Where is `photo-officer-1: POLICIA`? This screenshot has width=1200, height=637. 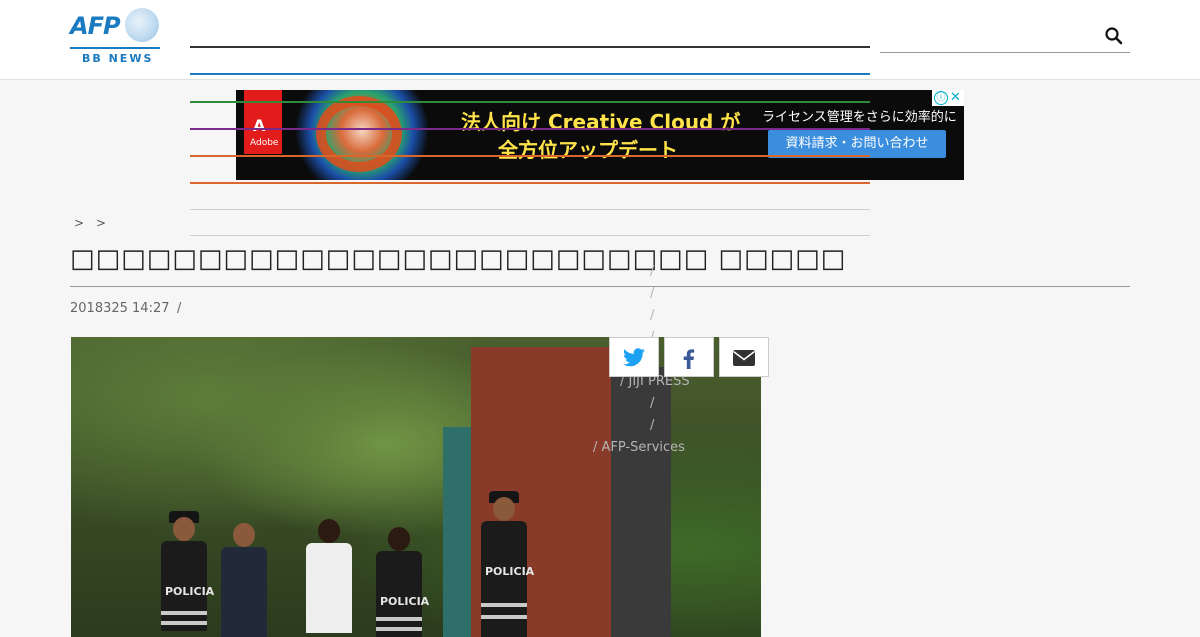 photo-officer-1: POLICIA is located at coordinates (187, 574).